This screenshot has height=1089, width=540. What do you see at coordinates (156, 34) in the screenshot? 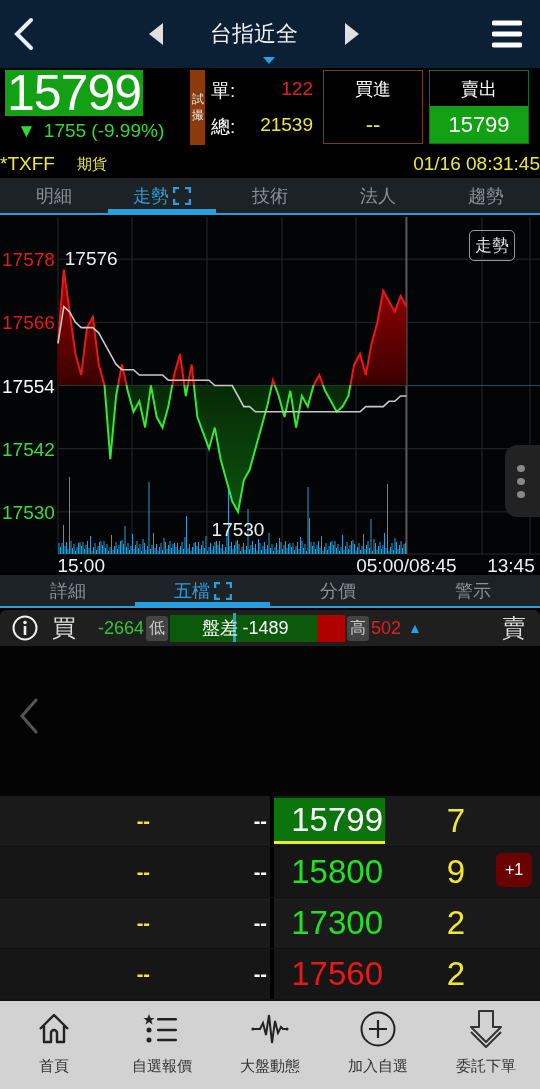
I see `previous-icon` at bounding box center [156, 34].